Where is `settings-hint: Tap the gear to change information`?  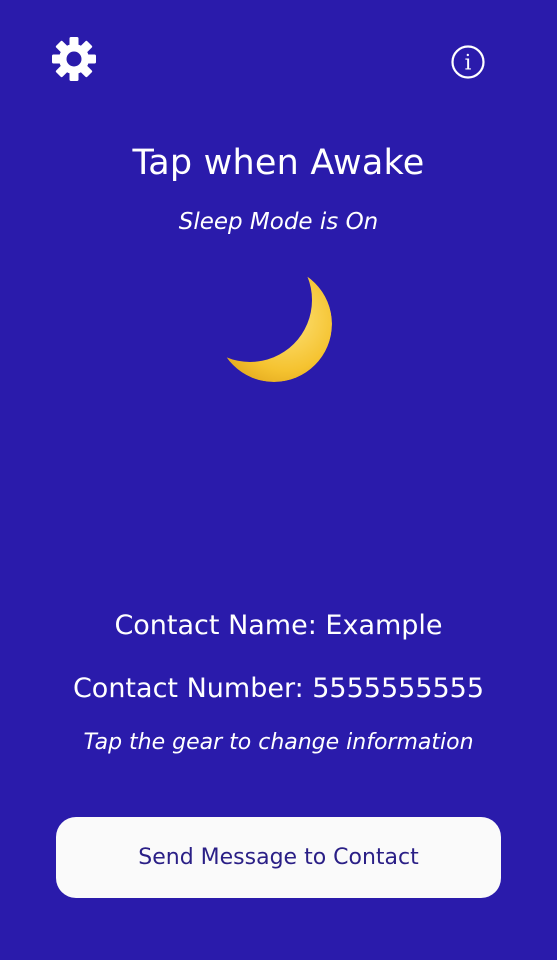 settings-hint: Tap the gear to change information is located at coordinates (278, 742).